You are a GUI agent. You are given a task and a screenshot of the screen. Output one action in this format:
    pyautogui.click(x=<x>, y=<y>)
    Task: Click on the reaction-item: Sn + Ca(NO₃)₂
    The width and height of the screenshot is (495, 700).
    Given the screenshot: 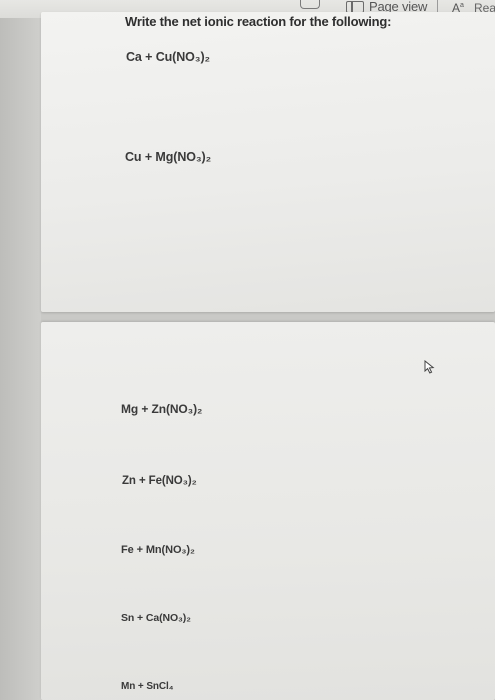 What is the action you would take?
    pyautogui.click(x=156, y=618)
    